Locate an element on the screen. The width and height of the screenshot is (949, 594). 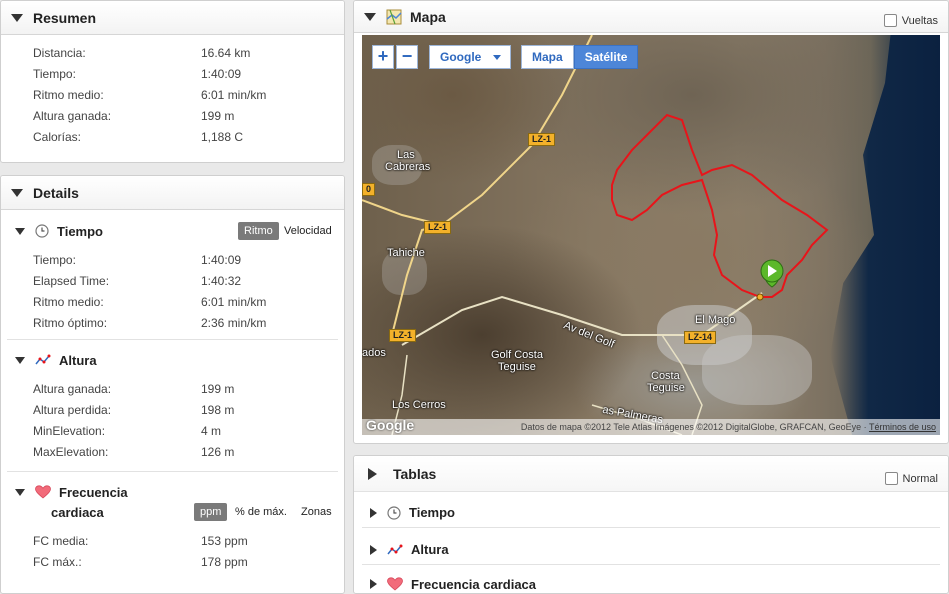
label: Altura perdida: is located at coordinates (72, 410).